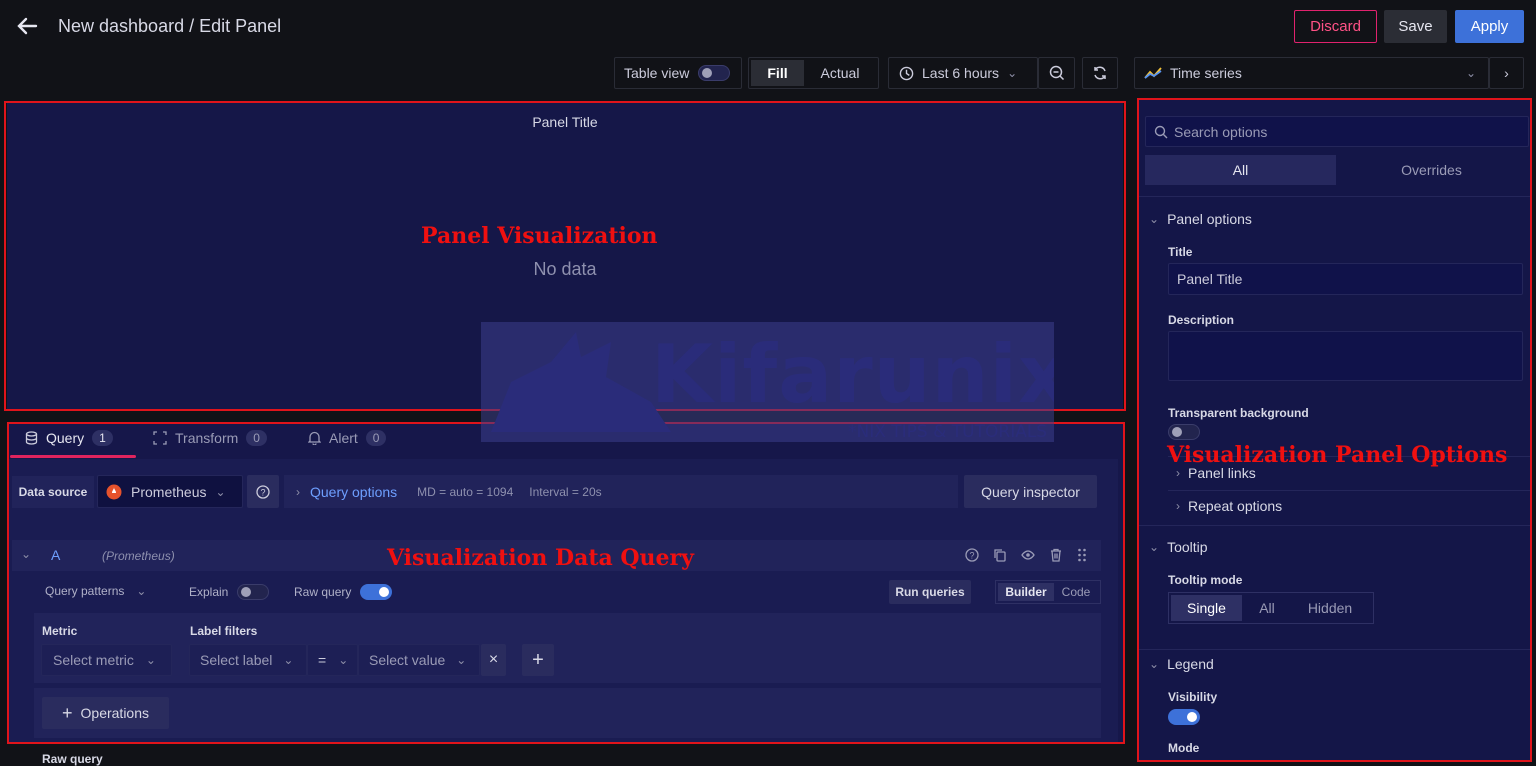 This screenshot has width=1536, height=766. I want to click on annotation-panel-visualization: Panel Visualization, so click(539, 236).